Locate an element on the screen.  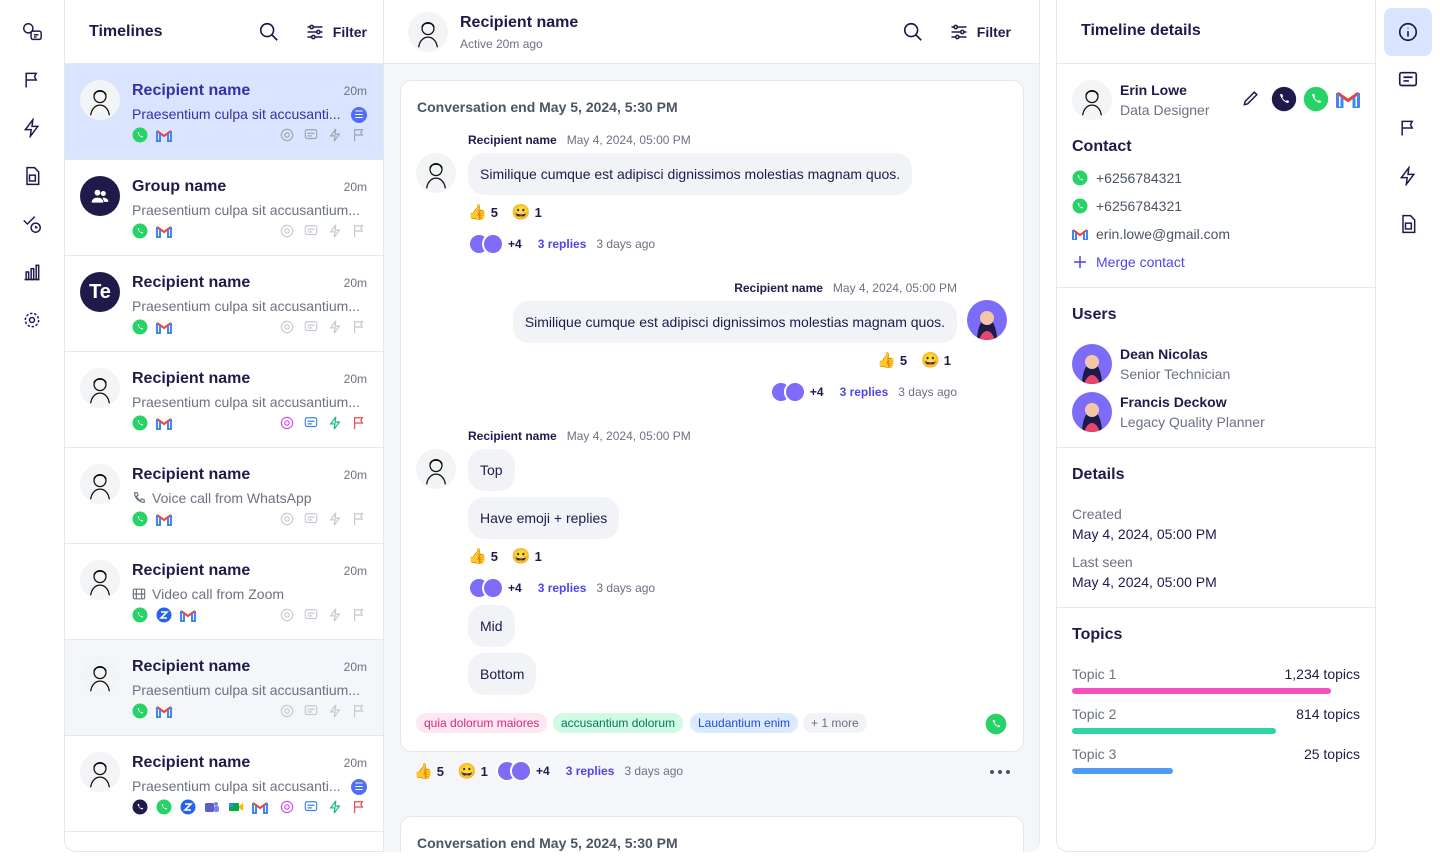
phone-icon is located at coordinates (1284, 101).